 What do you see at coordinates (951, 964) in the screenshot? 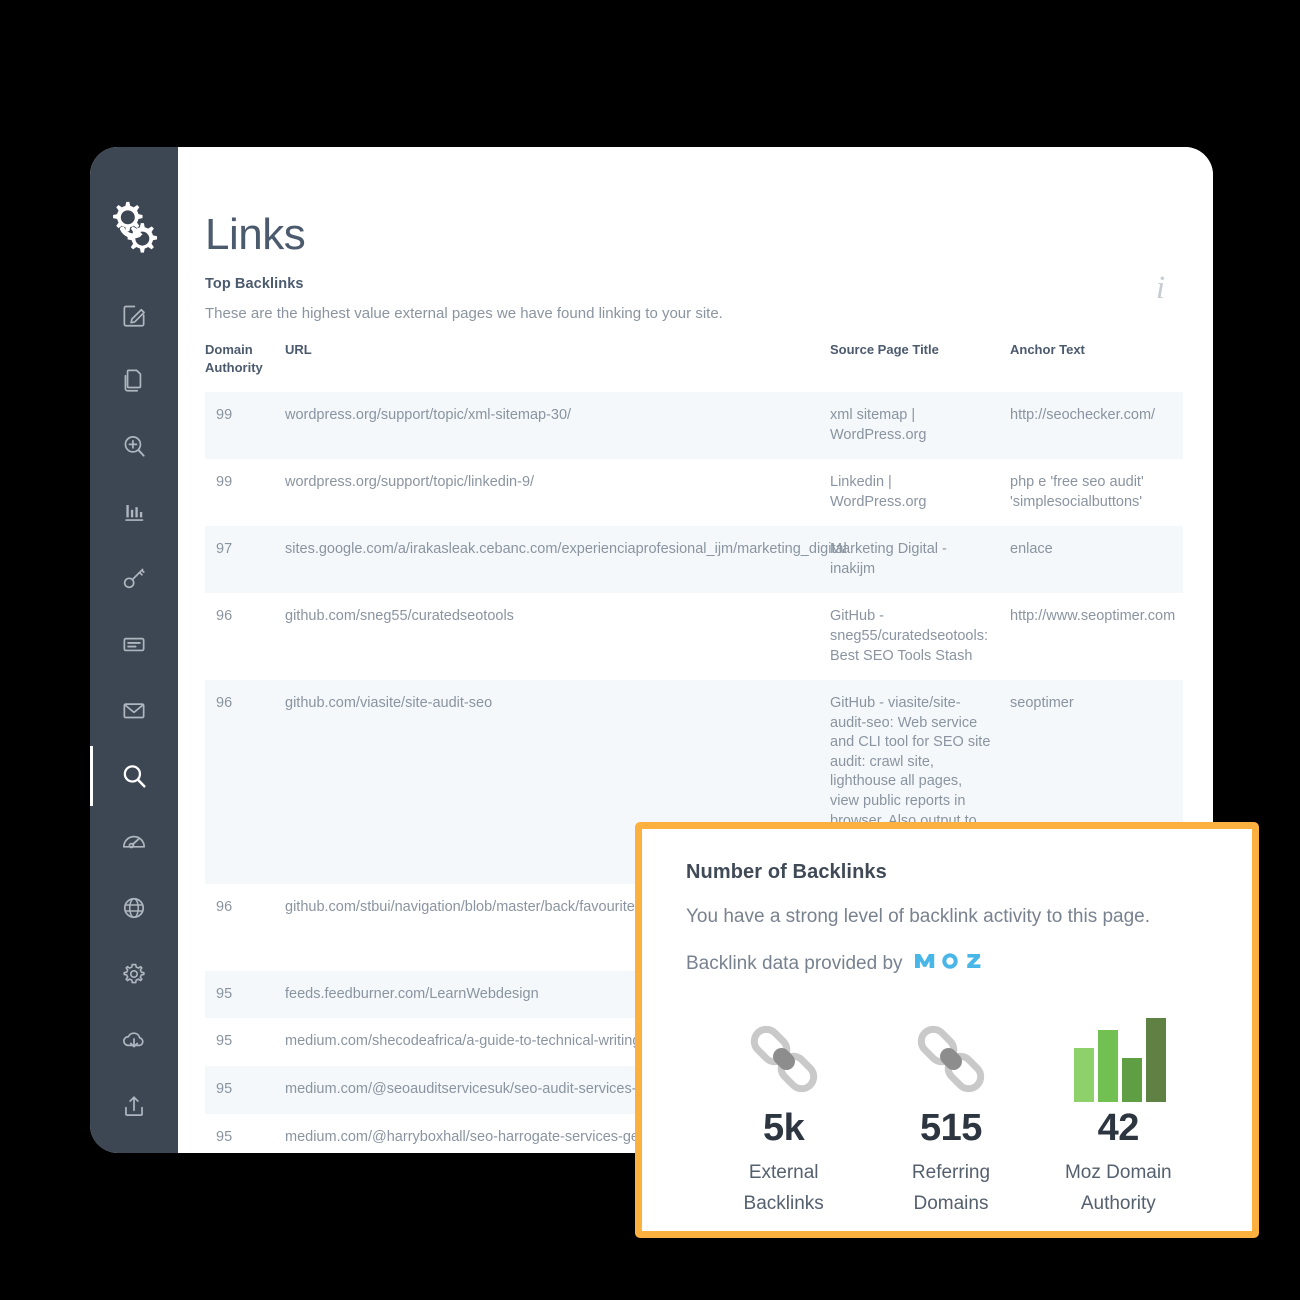
I see `moz-logo-icon` at bounding box center [951, 964].